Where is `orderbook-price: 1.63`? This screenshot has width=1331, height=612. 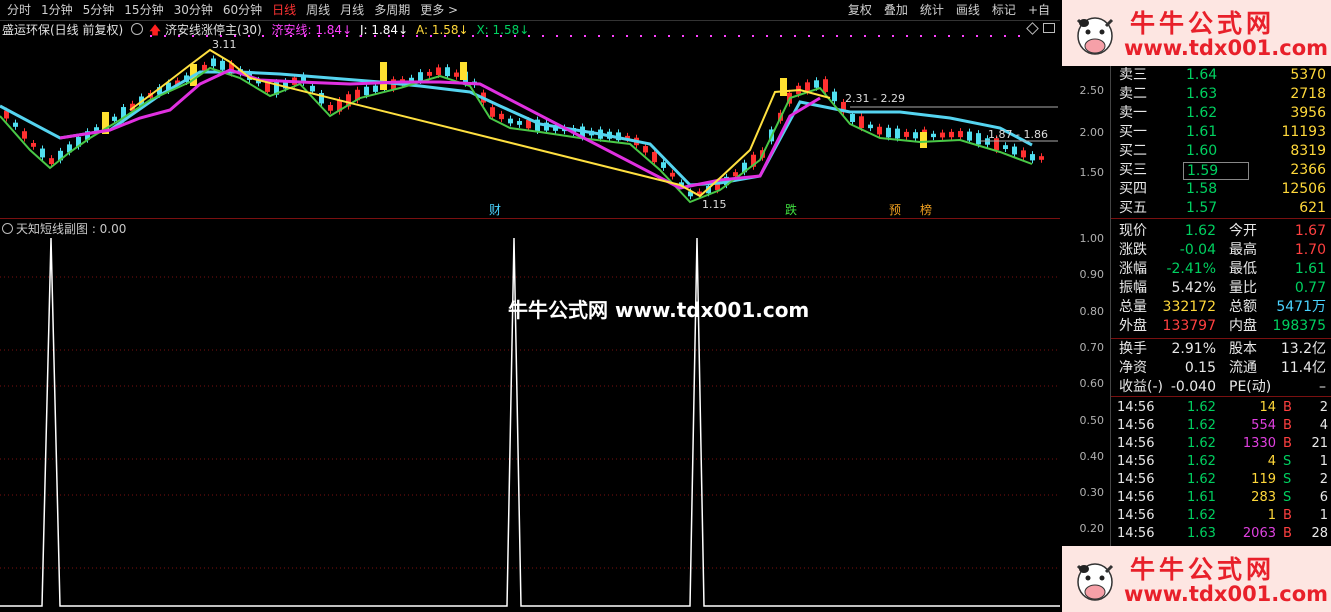 orderbook-price: 1.63 is located at coordinates (1202, 94).